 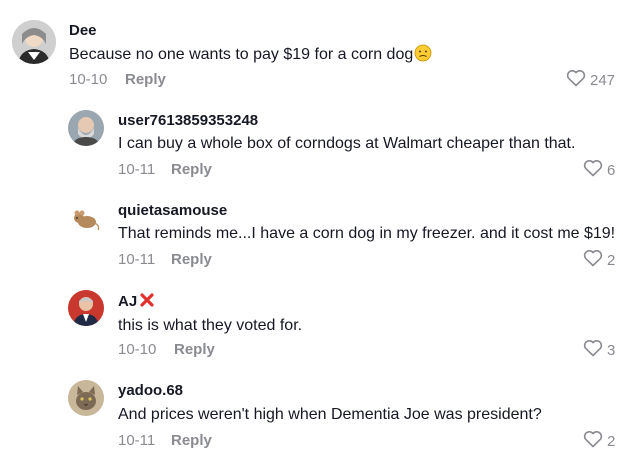 What do you see at coordinates (611, 170) in the screenshot?
I see `like-count: 6` at bounding box center [611, 170].